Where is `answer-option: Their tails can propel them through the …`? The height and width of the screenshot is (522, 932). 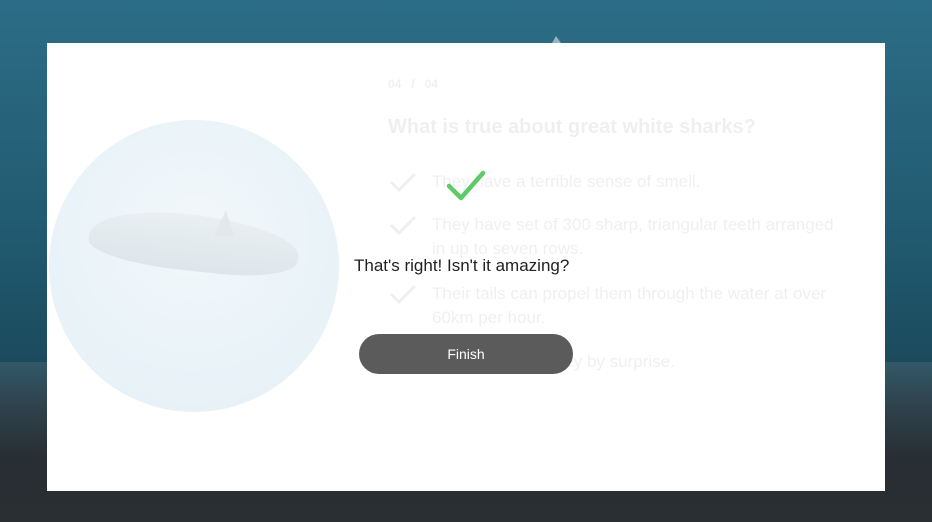 answer-option: Their tails can propel them through the … is located at coordinates (613, 306).